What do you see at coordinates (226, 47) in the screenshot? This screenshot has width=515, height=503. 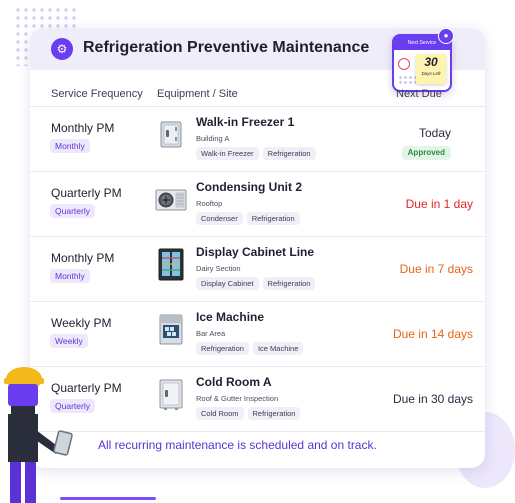 I see `card-title: Refrigeration Preventive Maintenance` at bounding box center [226, 47].